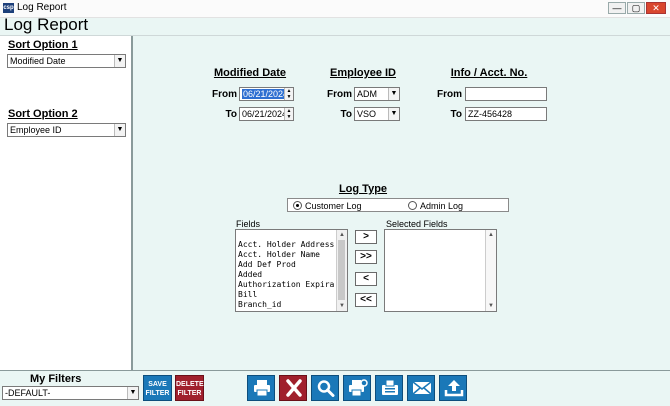 The image size is (670, 406). Describe the element at coordinates (440, 270) in the screenshot. I see `selected-fields-listbox: ▲ ▼` at that location.